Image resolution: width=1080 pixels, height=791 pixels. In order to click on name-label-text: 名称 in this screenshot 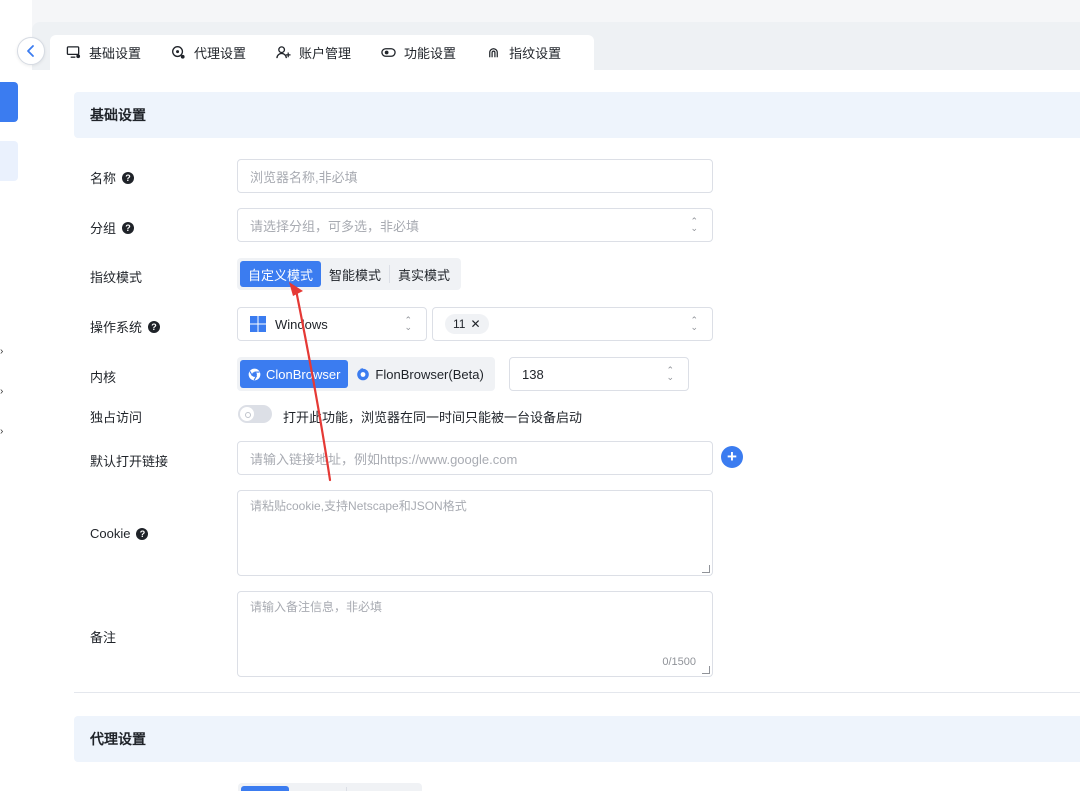, I will do `click(103, 178)`.